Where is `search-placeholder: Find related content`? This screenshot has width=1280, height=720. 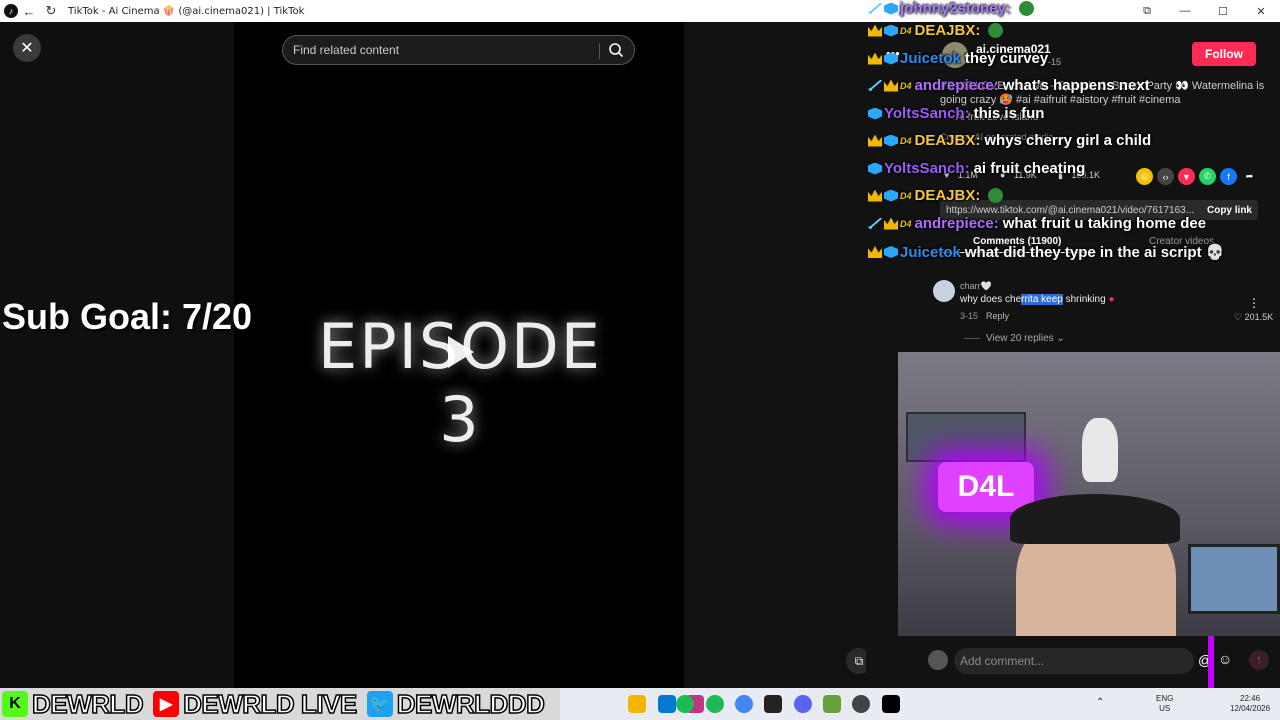
search-placeholder: Find related content is located at coordinates (346, 50).